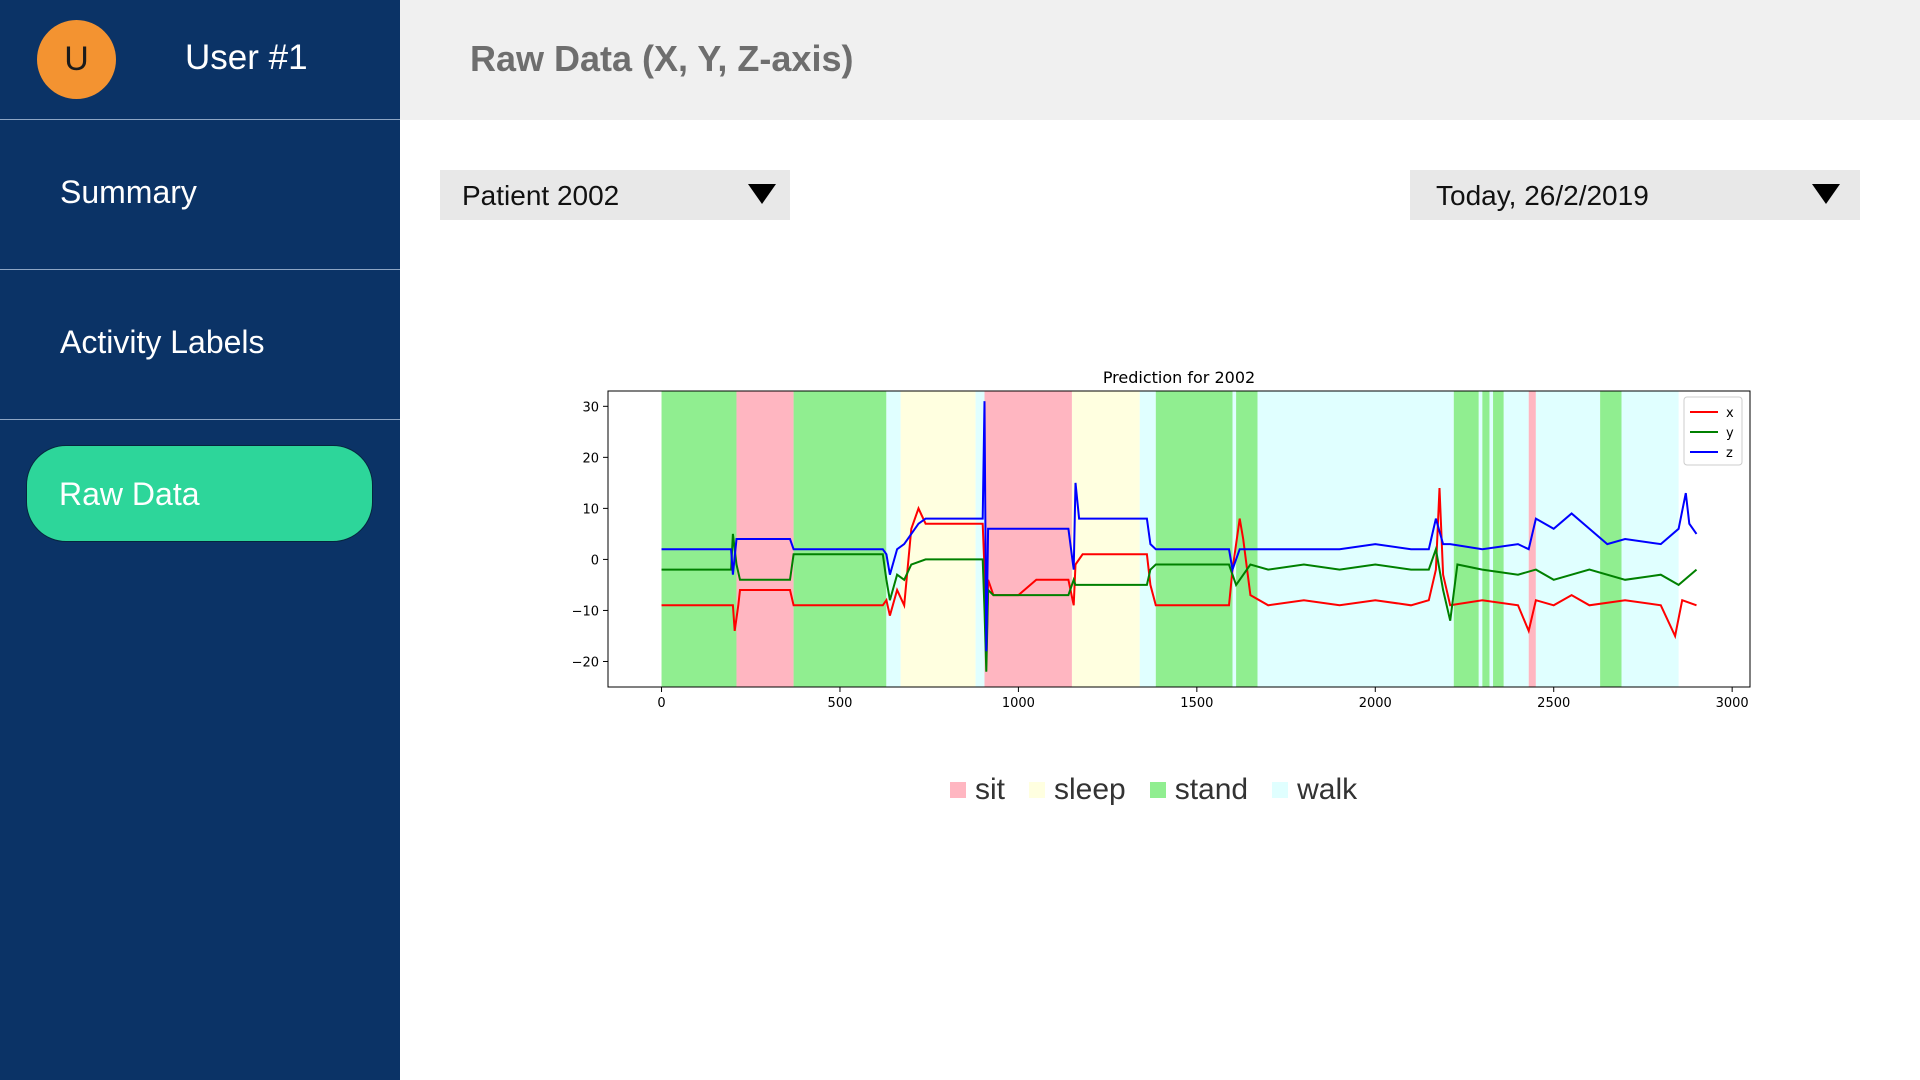 The height and width of the screenshot is (1080, 1920). What do you see at coordinates (595, 560) in the screenshot?
I see `y-tick-label: 0` at bounding box center [595, 560].